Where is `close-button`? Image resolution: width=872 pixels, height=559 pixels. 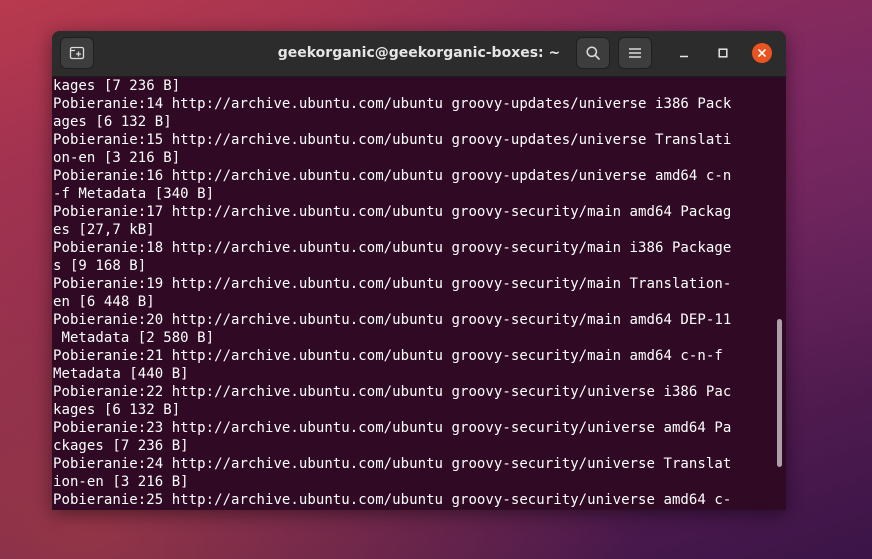
close-button is located at coordinates (762, 53).